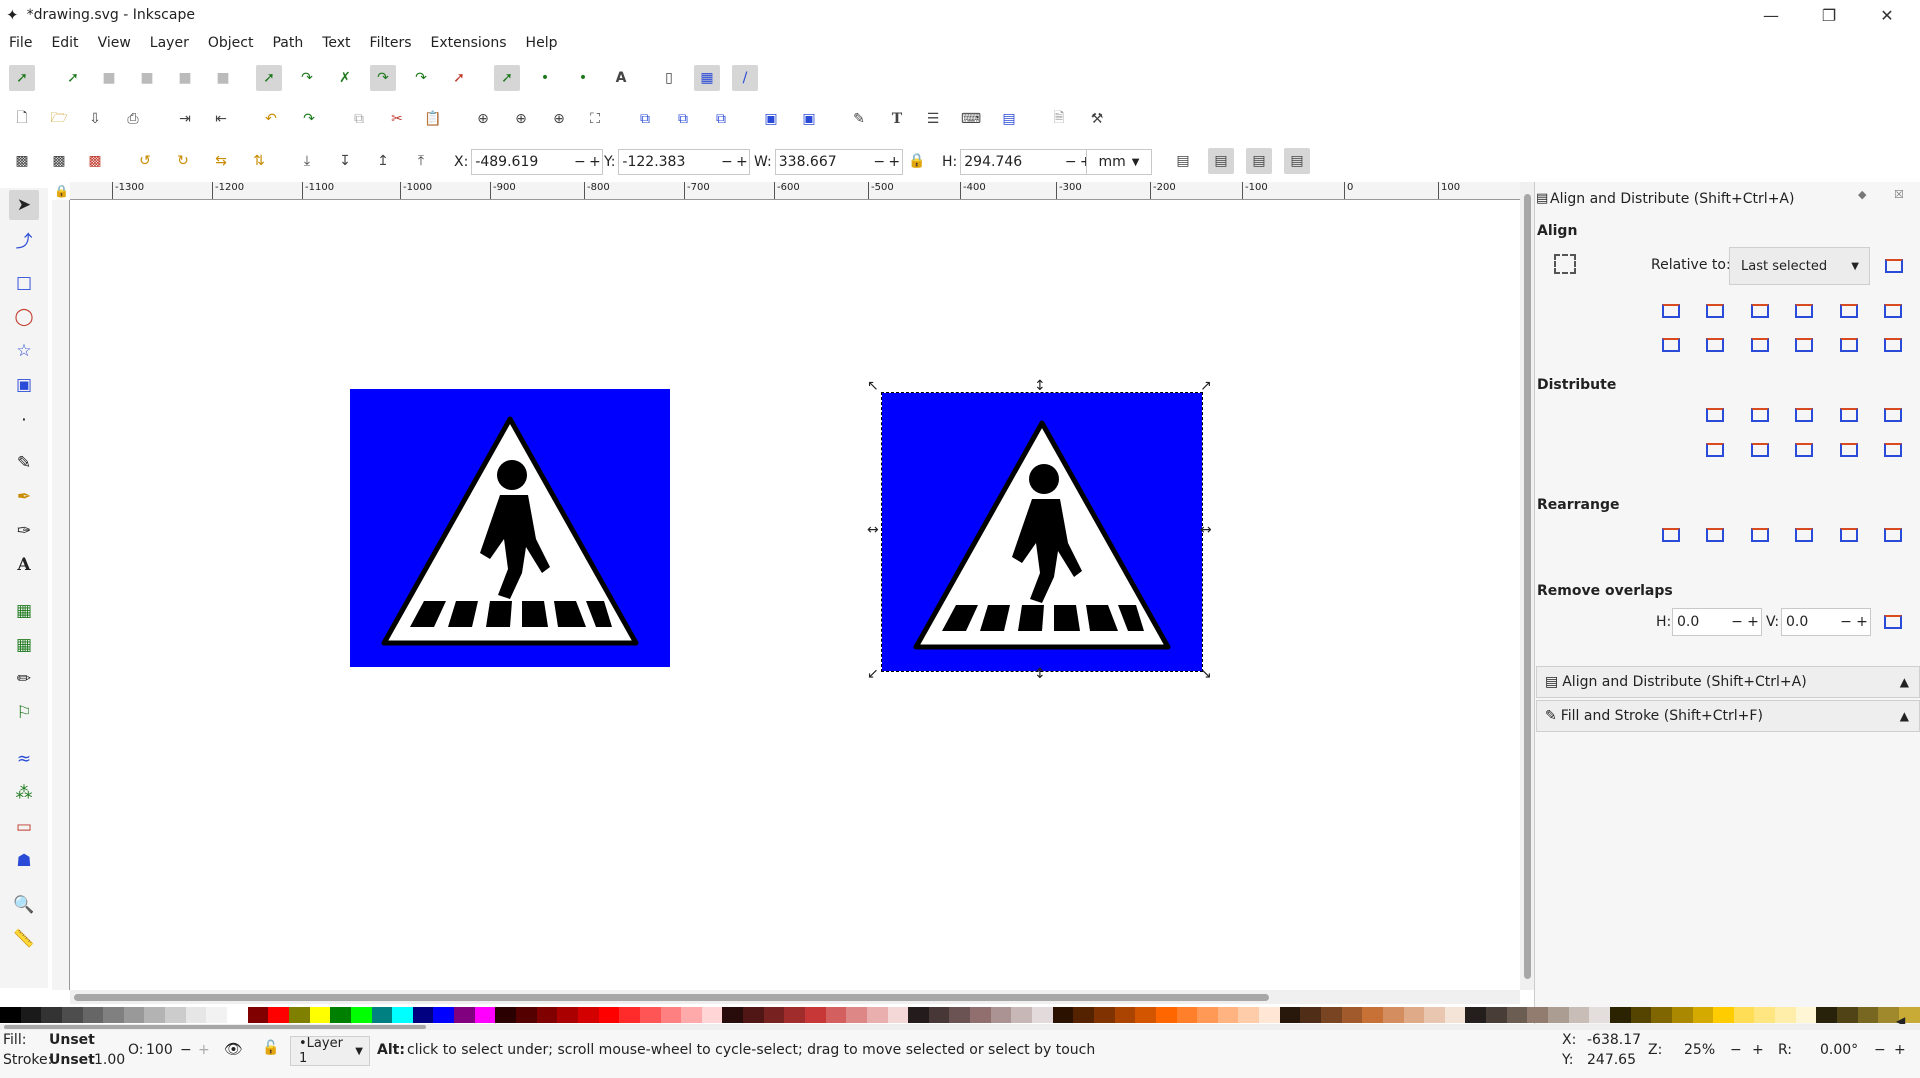 The height and width of the screenshot is (1078, 1920). Describe the element at coordinates (1849, 415) in the screenshot. I see `distribute-gaps-horizontal-icon` at that location.